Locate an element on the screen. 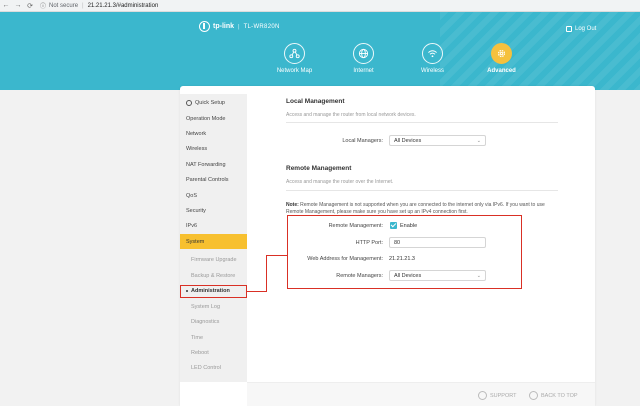  sidebar-item-diagnostics: Diagnostics is located at coordinates (213, 321).